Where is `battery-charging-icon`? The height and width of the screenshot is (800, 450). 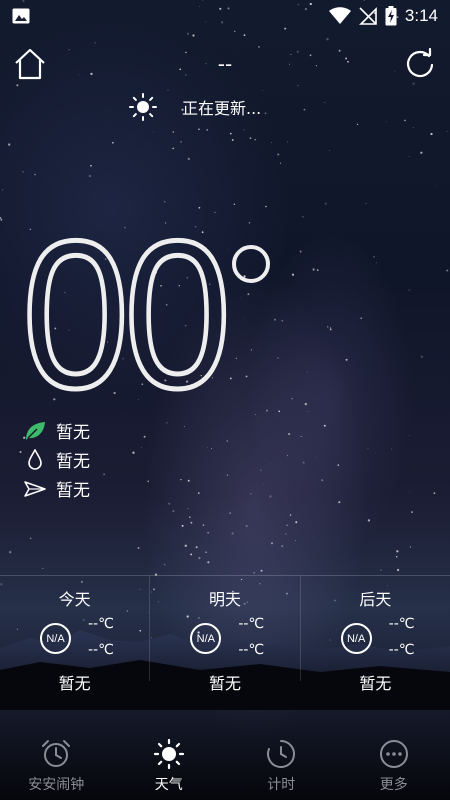
battery-charging-icon is located at coordinates (391, 16).